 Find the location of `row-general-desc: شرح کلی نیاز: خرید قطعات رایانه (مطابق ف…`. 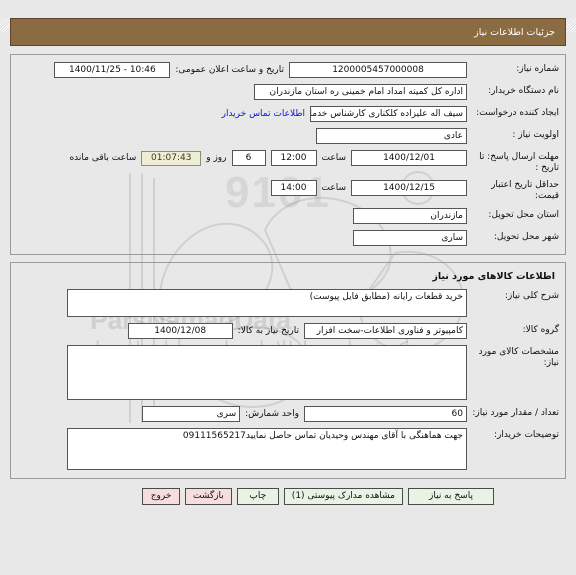

row-general-desc: شرح کلی نیاز: خرید قطعات رایانه (مطابق ف… is located at coordinates (288, 303).